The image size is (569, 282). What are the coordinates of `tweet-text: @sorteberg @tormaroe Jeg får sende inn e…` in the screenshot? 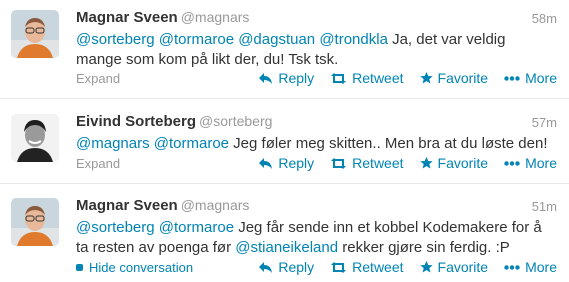 It's located at (315, 238).